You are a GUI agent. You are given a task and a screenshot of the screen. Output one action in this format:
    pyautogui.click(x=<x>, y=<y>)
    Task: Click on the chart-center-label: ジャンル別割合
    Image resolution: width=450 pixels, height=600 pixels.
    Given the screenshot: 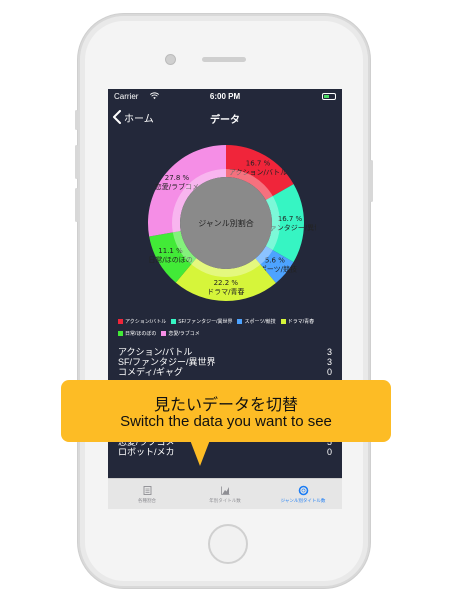 What is the action you would take?
    pyautogui.click(x=226, y=223)
    